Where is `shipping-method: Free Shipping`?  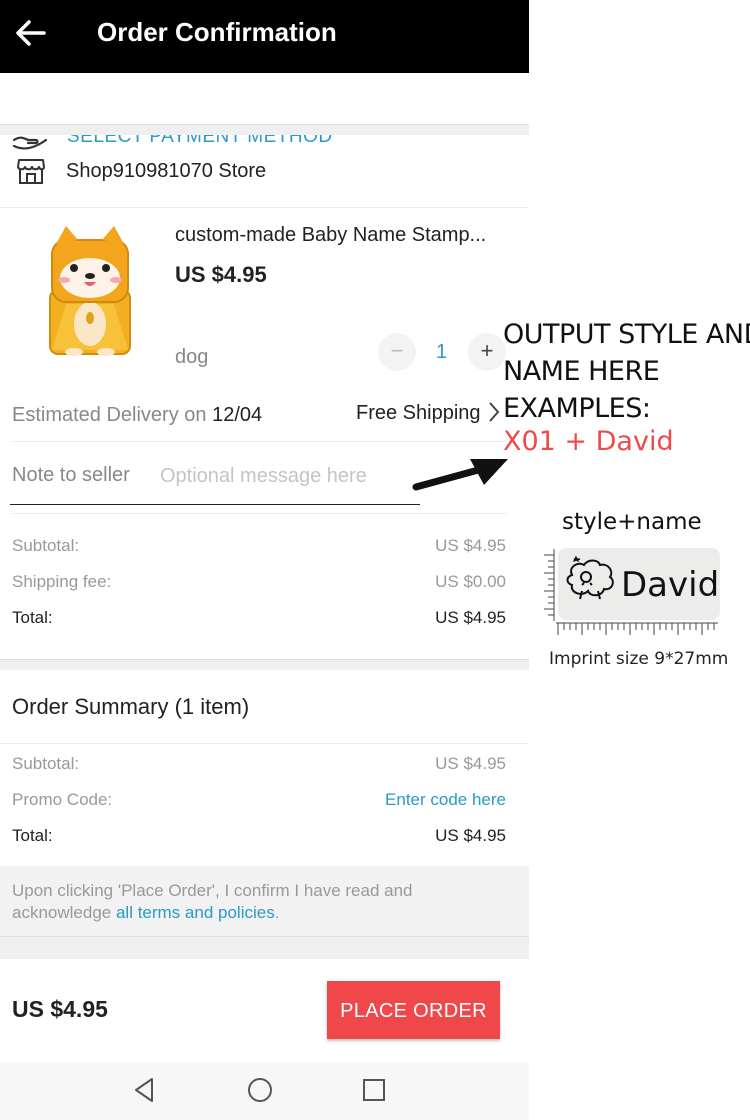
shipping-method: Free Shipping is located at coordinates (418, 413).